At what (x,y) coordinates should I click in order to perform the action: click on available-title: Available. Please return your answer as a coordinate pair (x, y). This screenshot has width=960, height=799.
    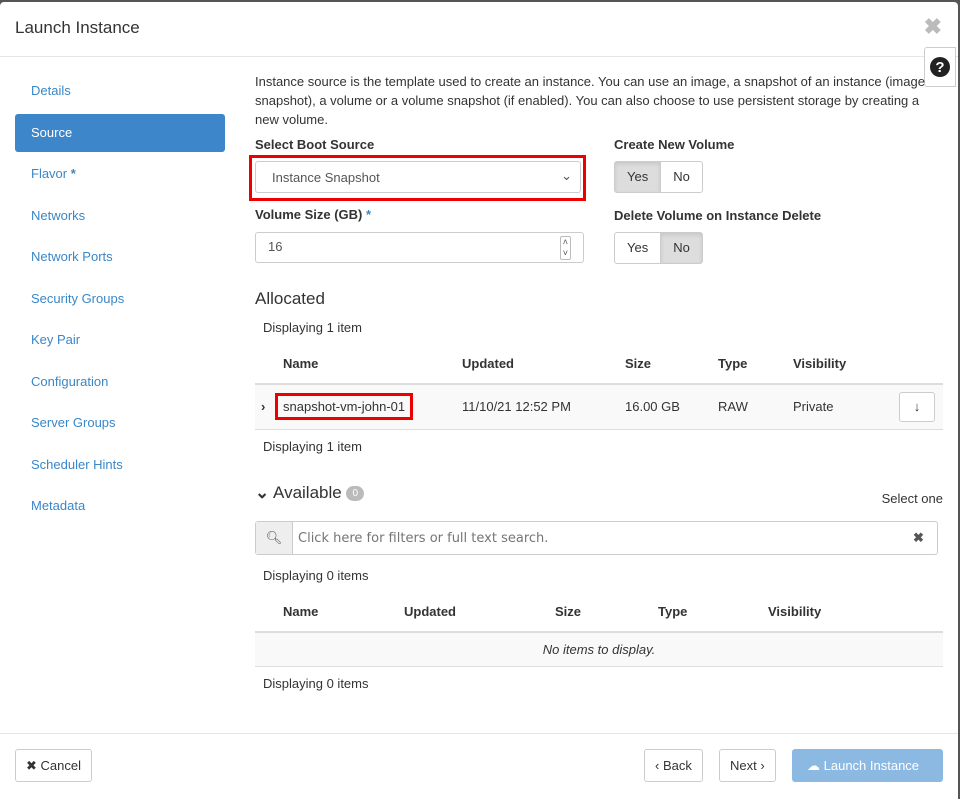
    Looking at the image, I should click on (307, 492).